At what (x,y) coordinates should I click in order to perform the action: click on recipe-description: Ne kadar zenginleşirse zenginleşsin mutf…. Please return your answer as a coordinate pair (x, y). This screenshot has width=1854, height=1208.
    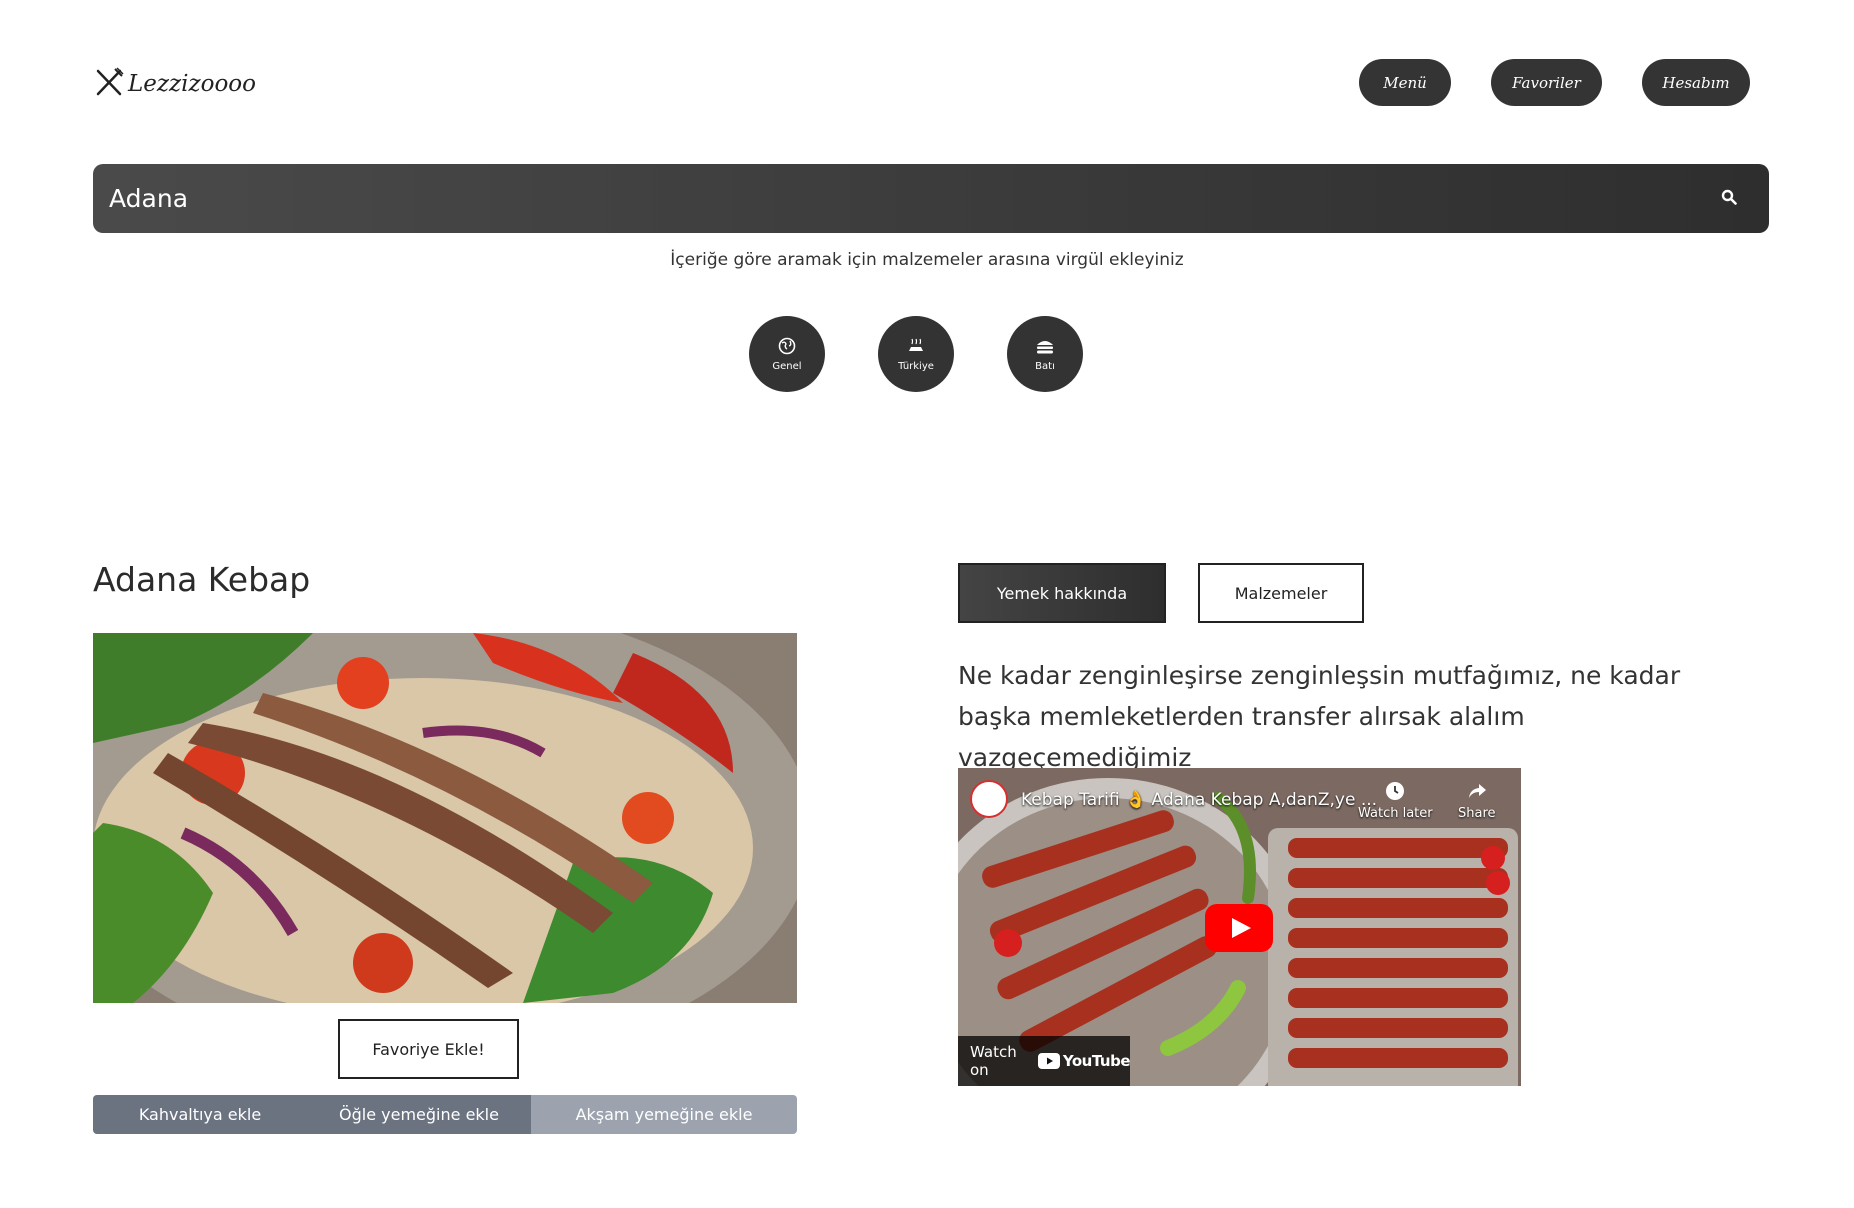
    Looking at the image, I should click on (1319, 716).